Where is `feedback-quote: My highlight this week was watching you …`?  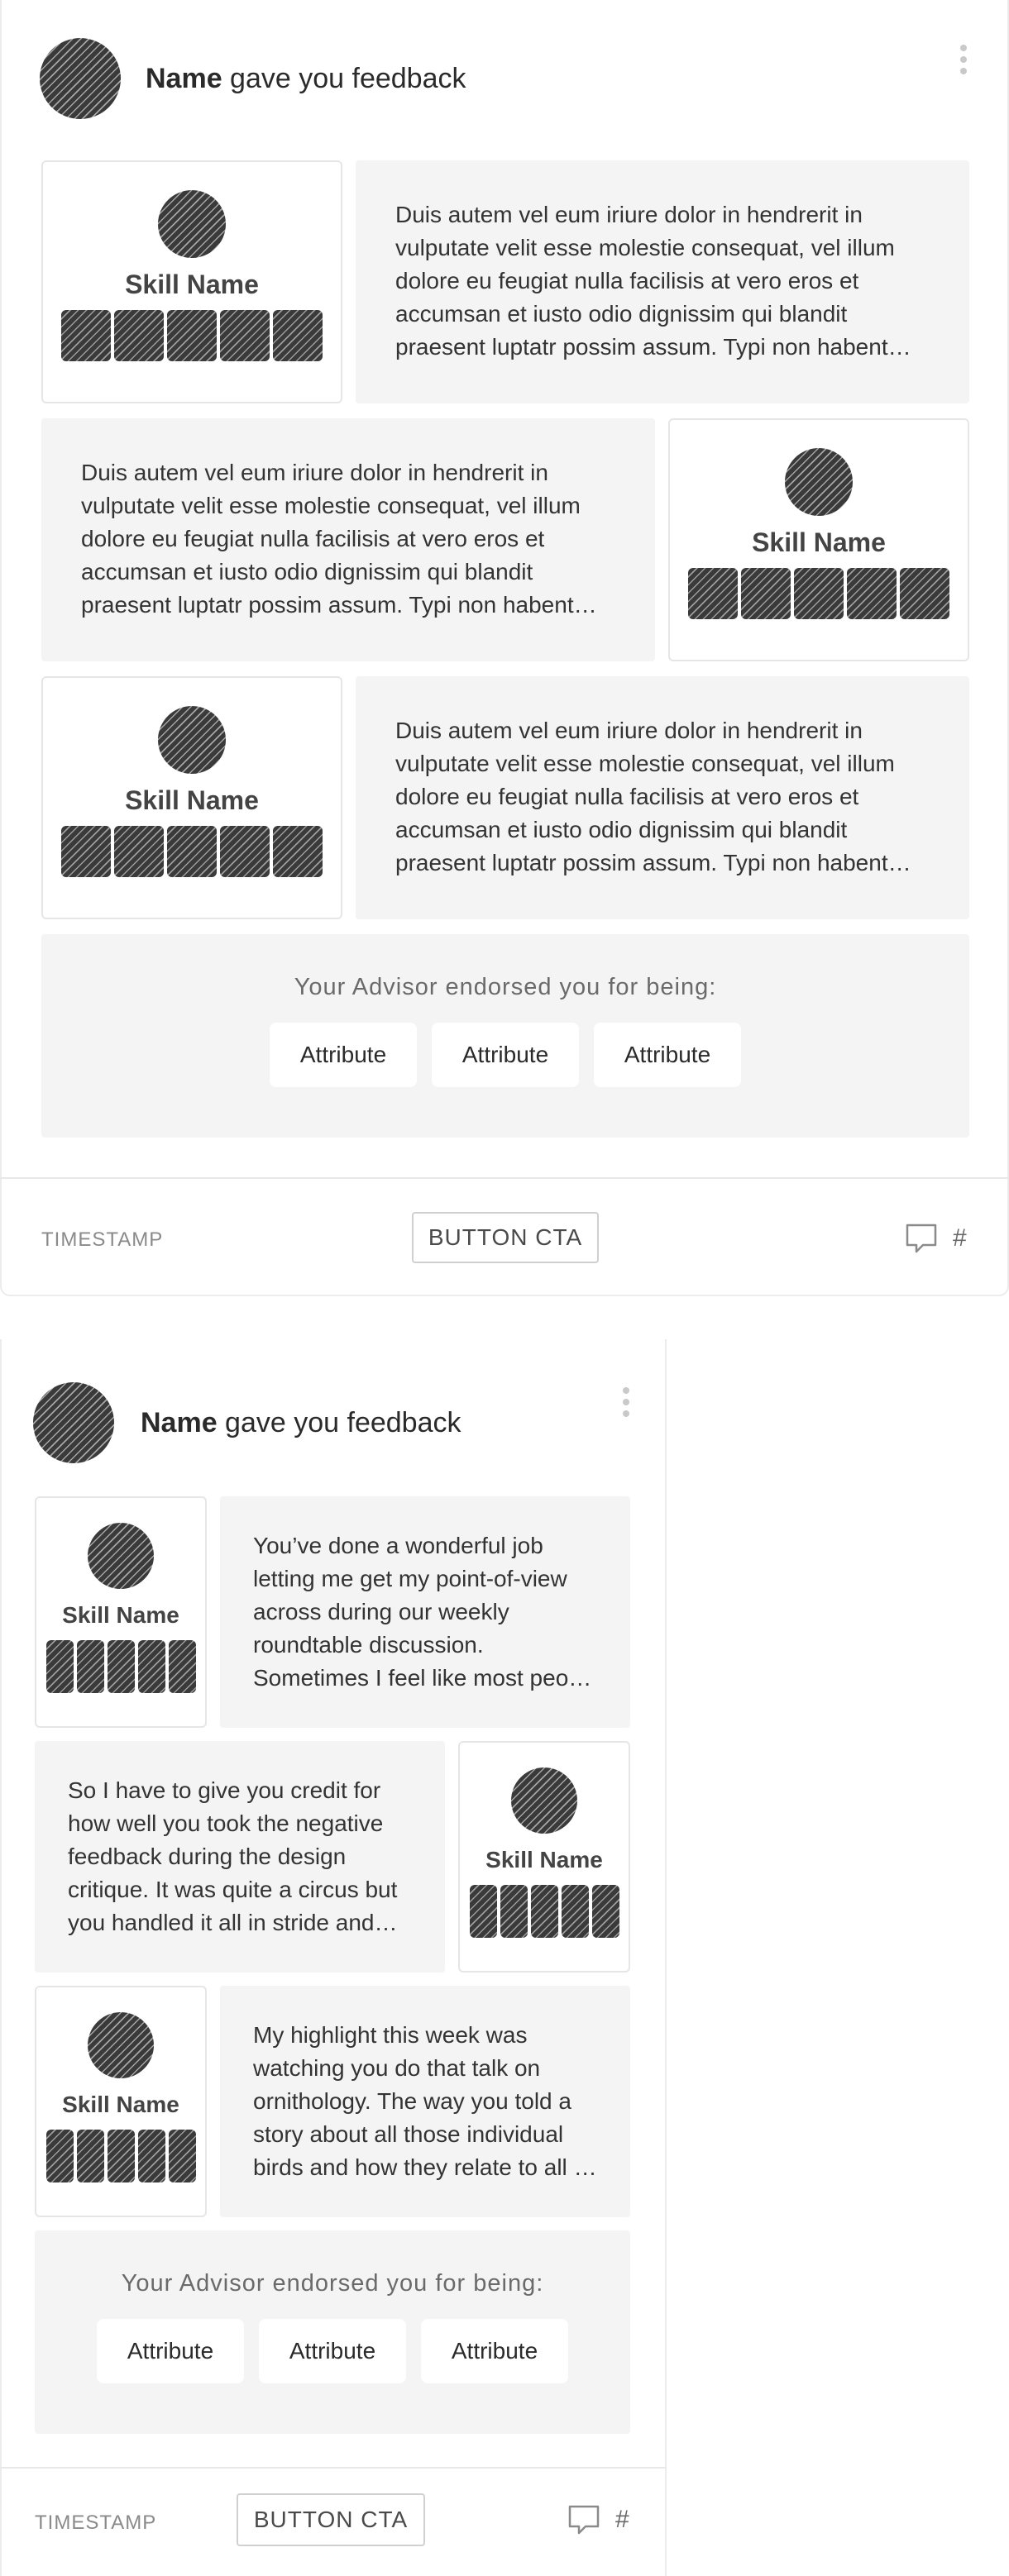
feedback-quote: My highlight this week was watching you … is located at coordinates (425, 2101).